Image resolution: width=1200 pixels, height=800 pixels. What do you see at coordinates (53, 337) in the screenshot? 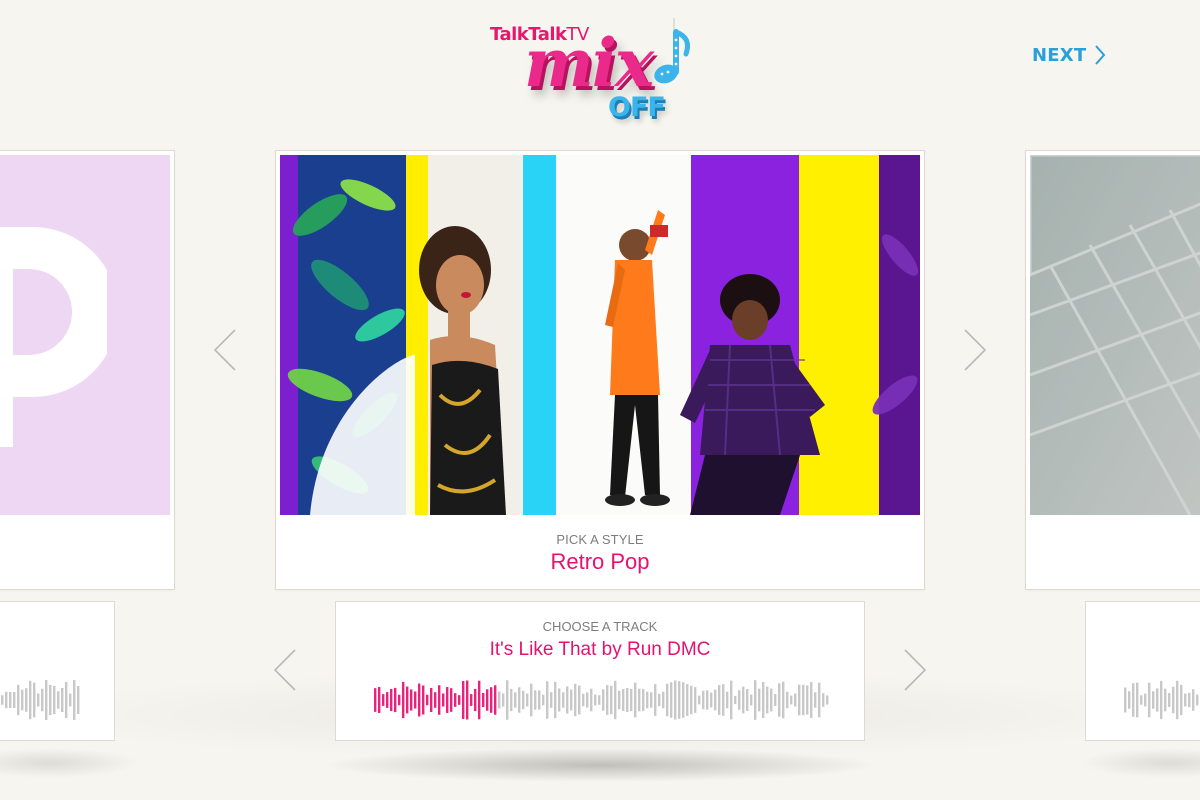
I see `letter-p-graphic` at bounding box center [53, 337].